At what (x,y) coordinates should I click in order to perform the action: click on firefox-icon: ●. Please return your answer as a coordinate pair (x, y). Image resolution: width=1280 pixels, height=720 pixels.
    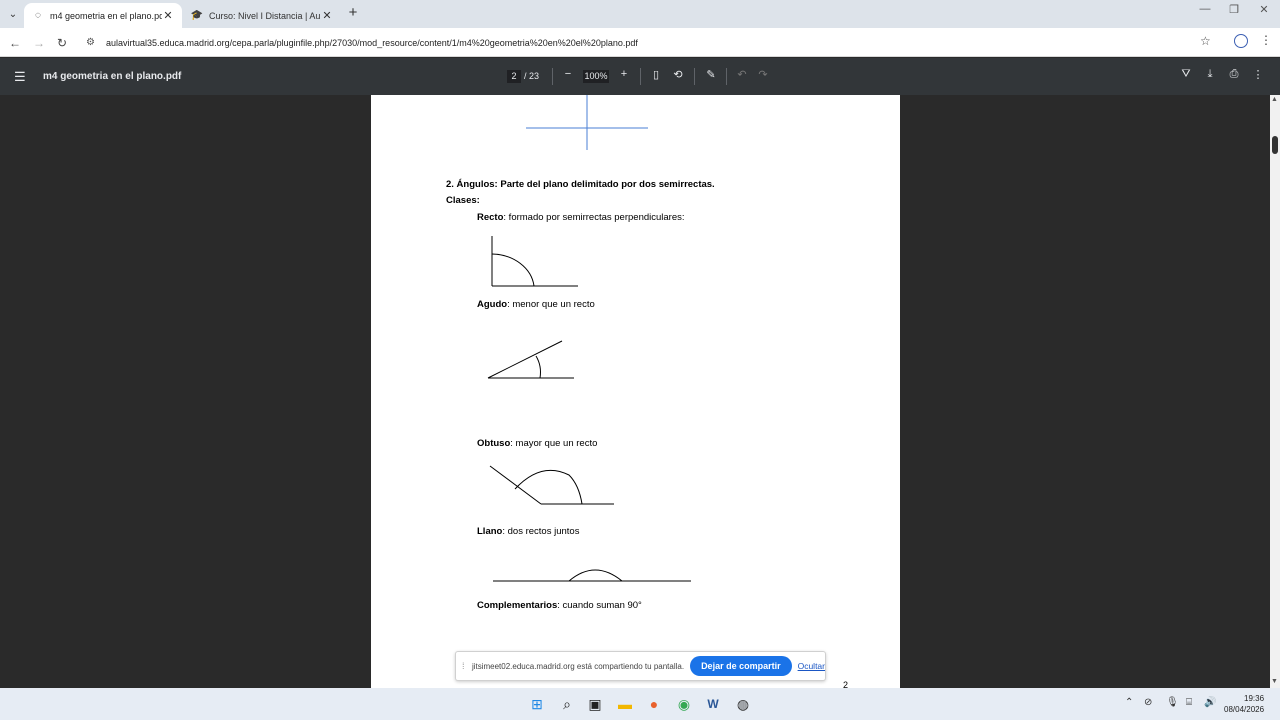
    Looking at the image, I should click on (654, 704).